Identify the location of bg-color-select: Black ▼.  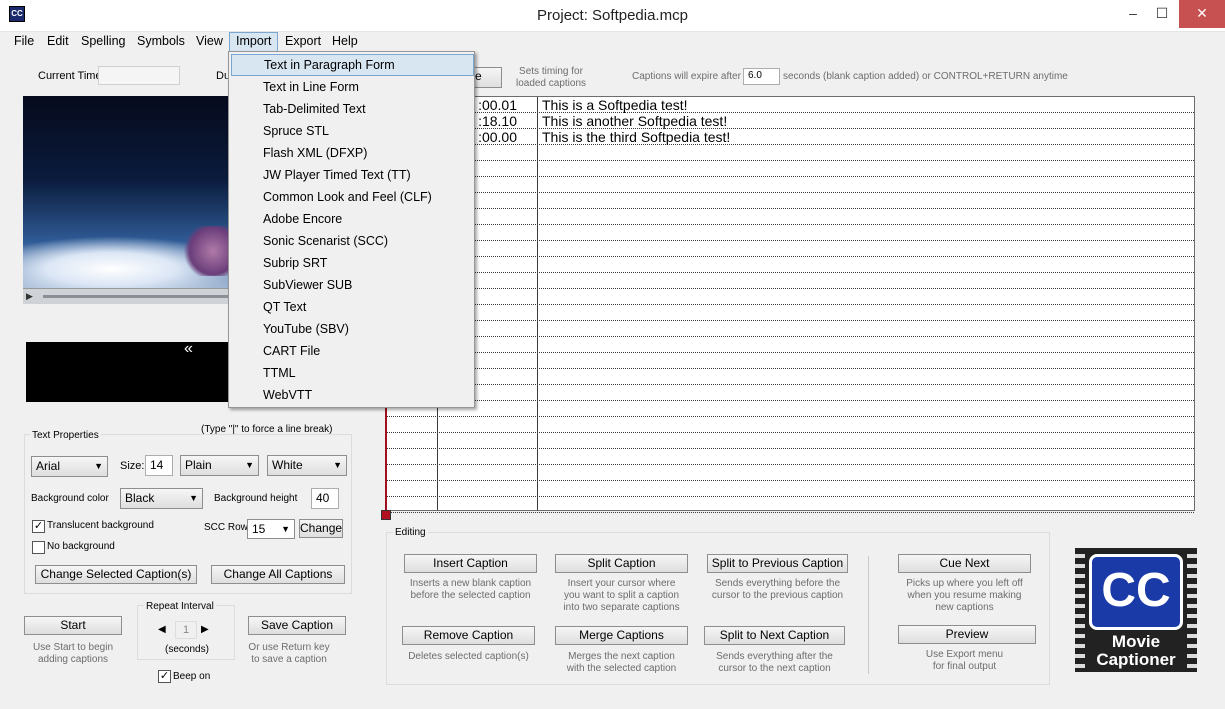
(161, 498).